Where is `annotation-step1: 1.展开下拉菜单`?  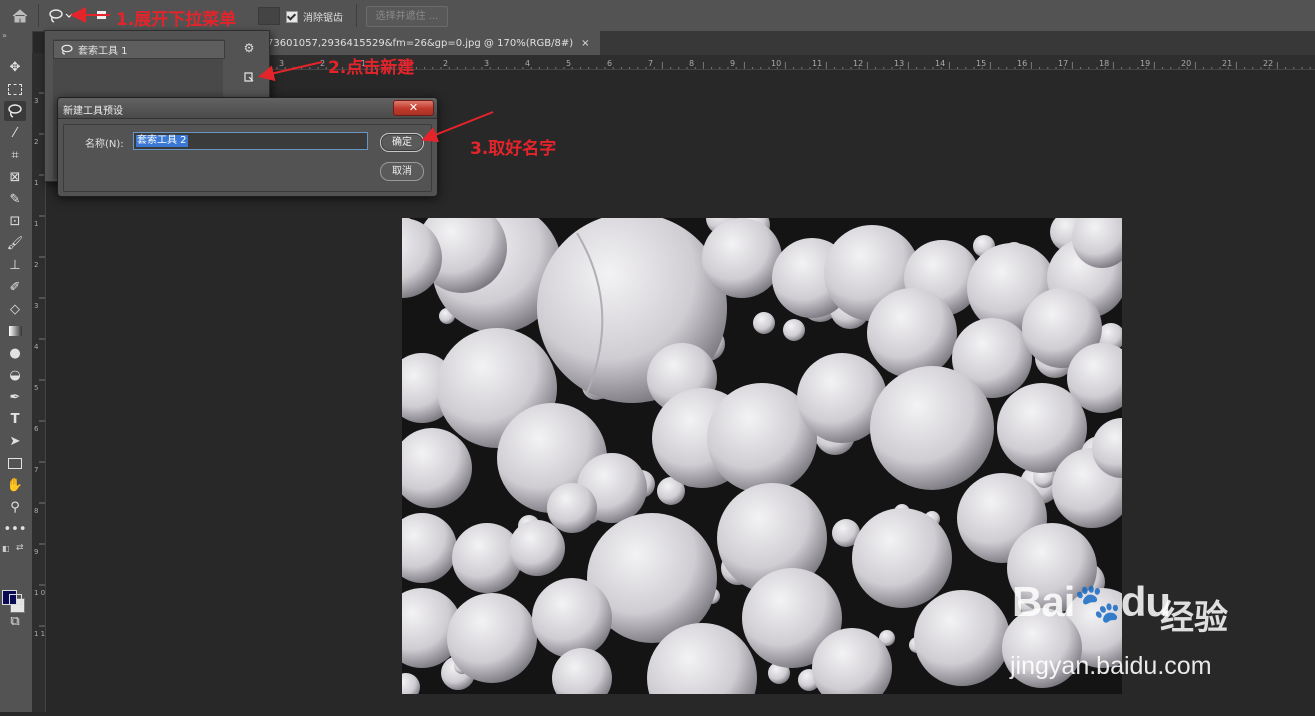 annotation-step1: 1.展开下拉菜单 is located at coordinates (176, 20).